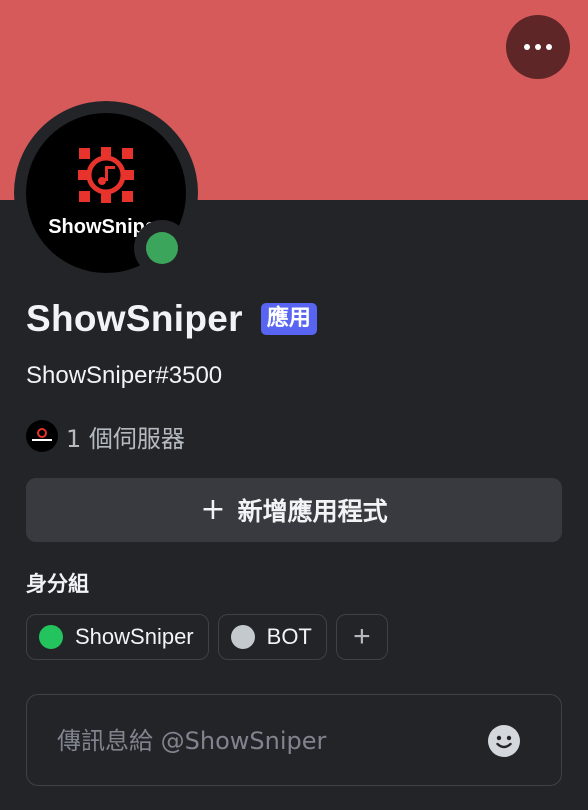 This screenshot has width=588, height=810. What do you see at coordinates (57, 584) in the screenshot?
I see `roles-heading: 身分組` at bounding box center [57, 584].